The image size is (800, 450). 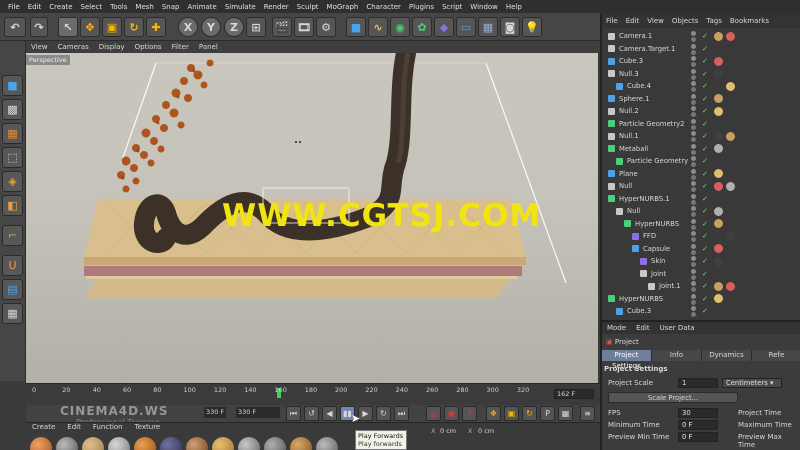 What do you see at coordinates (612, 21) in the screenshot?
I see `object-menu-file: File` at bounding box center [612, 21].